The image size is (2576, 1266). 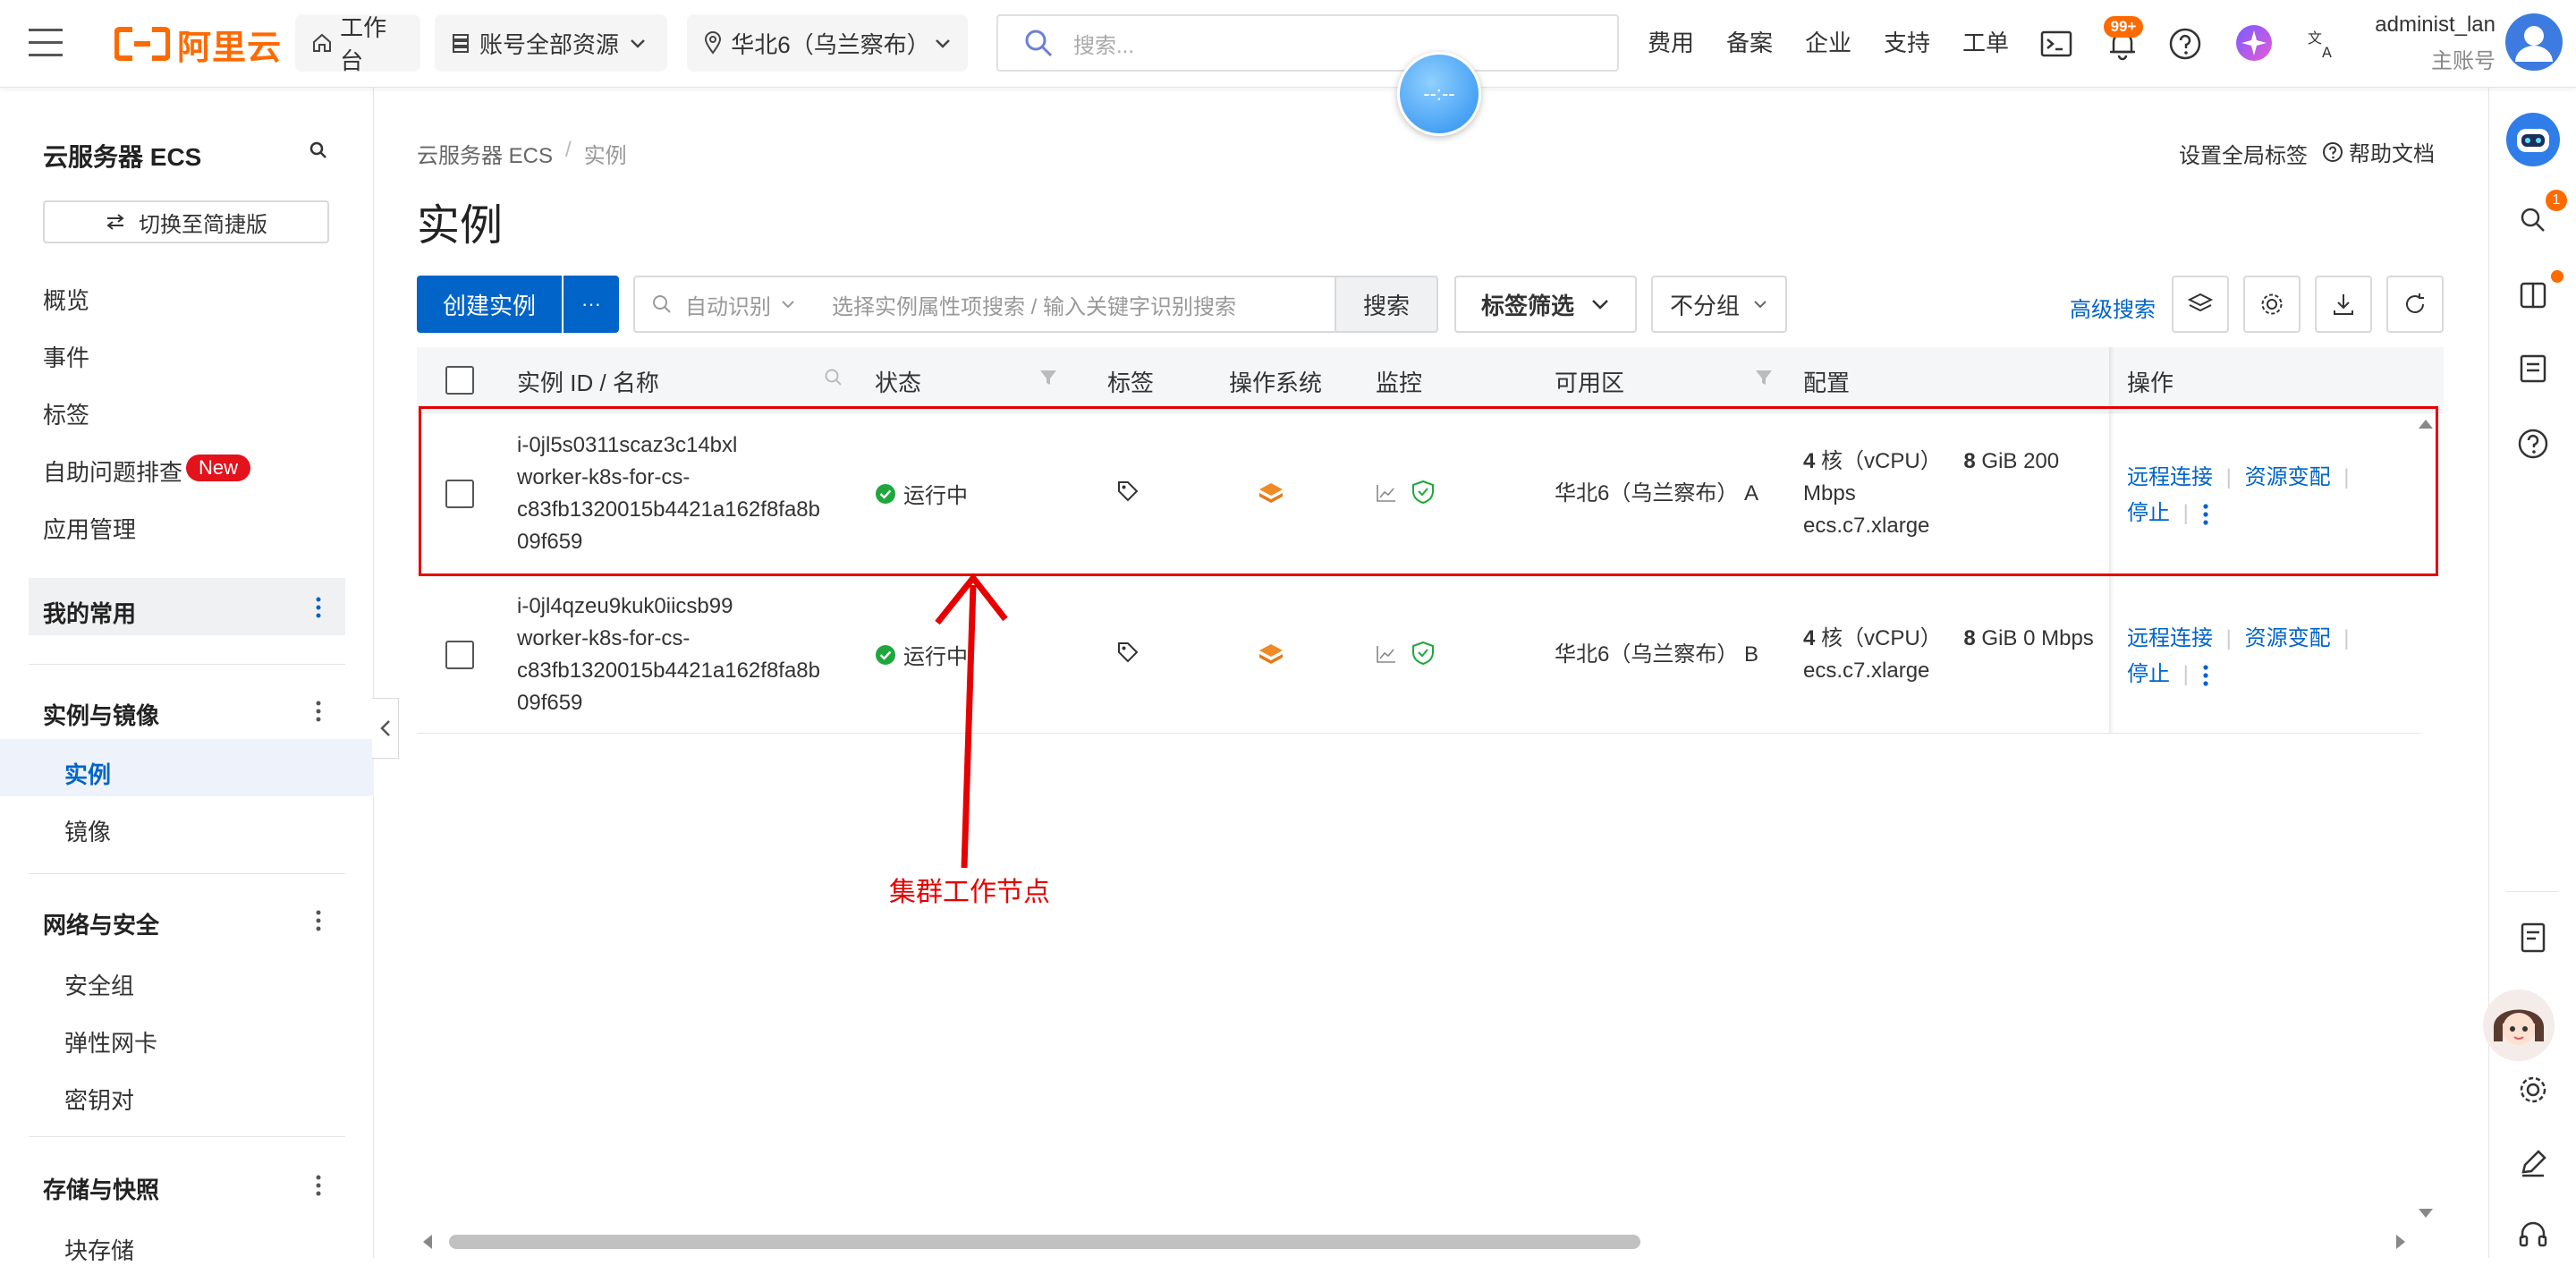 I want to click on rail-checklist-icon, so click(x=2533, y=369).